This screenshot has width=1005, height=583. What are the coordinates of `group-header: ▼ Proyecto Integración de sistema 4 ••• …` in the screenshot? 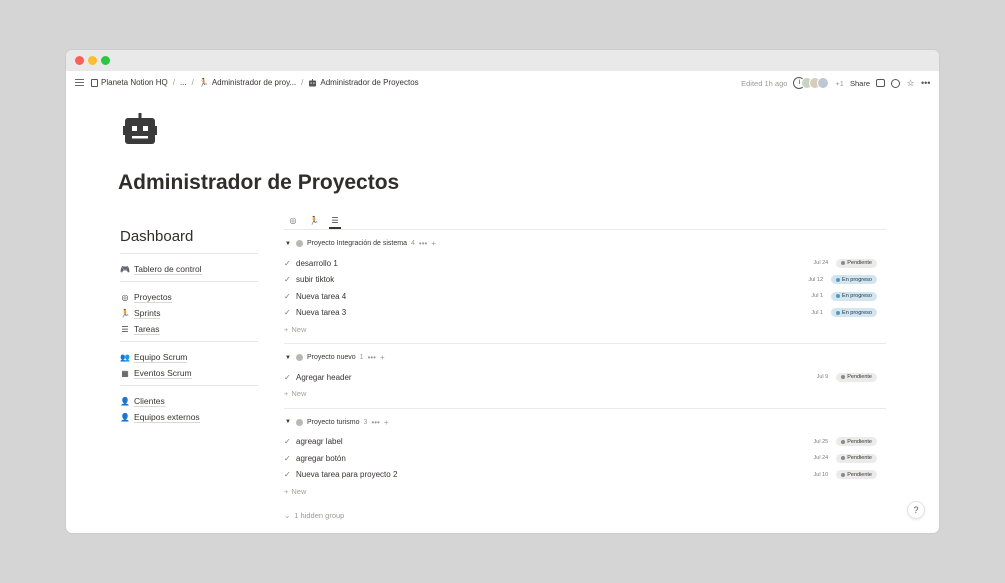 It's located at (585, 243).